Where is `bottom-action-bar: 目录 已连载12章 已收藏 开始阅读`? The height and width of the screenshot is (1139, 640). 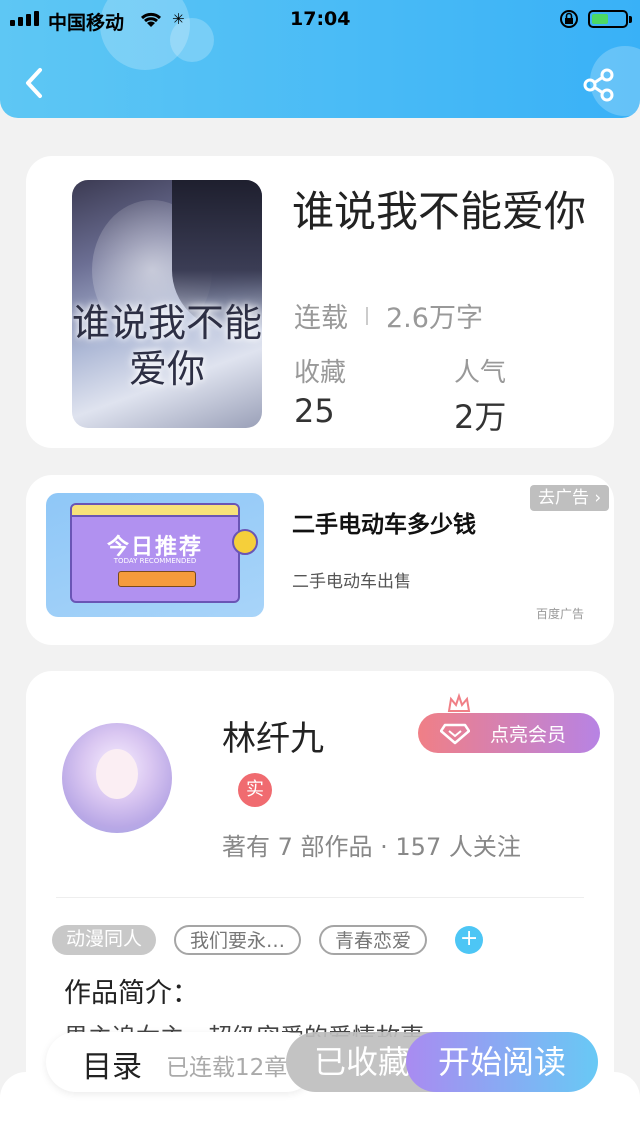
bottom-action-bar: 目录 已连载12章 已收藏 开始阅读 is located at coordinates (322, 1062).